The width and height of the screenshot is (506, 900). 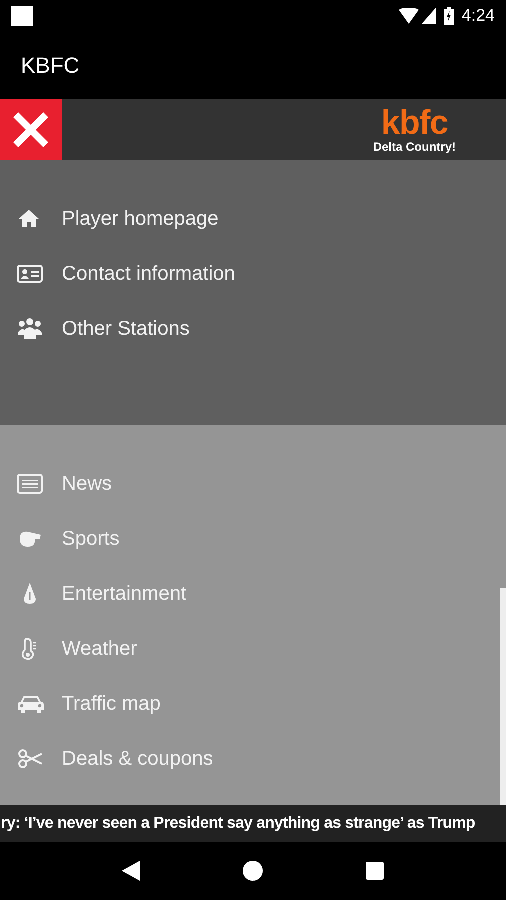 What do you see at coordinates (31, 758) in the screenshot?
I see `scissors-icon` at bounding box center [31, 758].